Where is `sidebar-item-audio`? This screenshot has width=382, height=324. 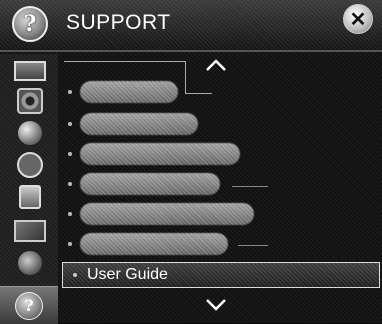
sidebar-item-audio is located at coordinates (30, 101).